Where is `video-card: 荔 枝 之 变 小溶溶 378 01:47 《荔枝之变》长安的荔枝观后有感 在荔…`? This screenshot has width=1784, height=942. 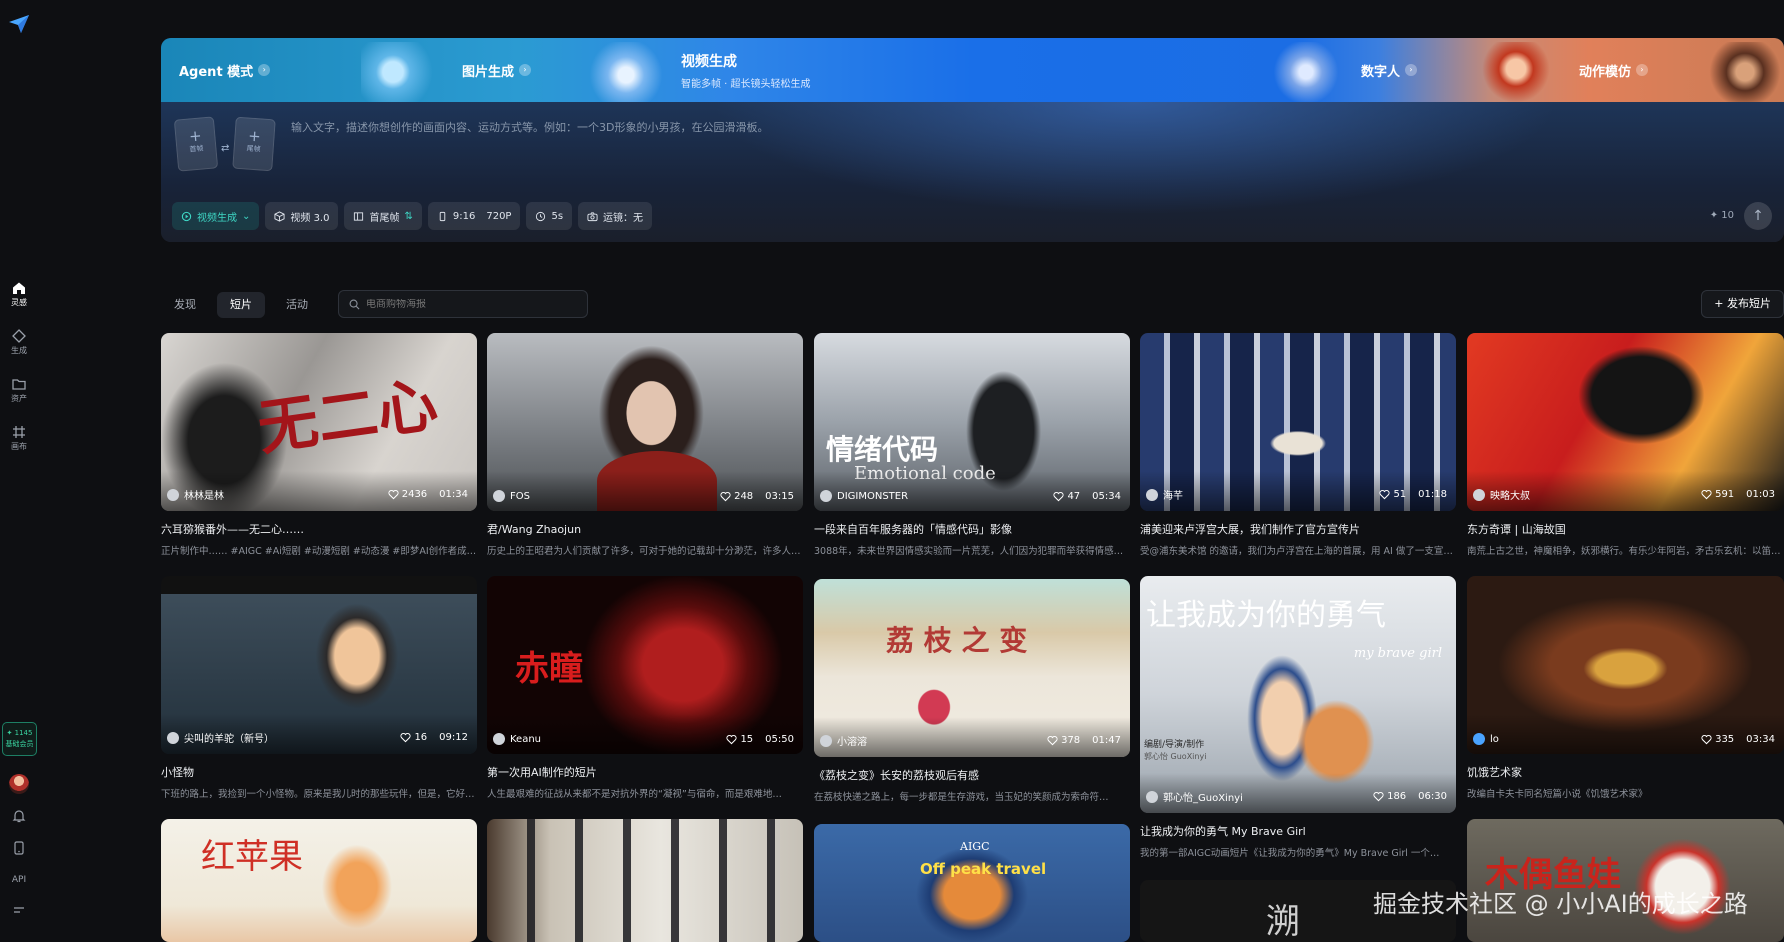
video-card: 荔 枝 之 变 小溶溶 378 01:47 《荔枝之变》长安的荔枝观后有感 在荔… is located at coordinates (972, 691).